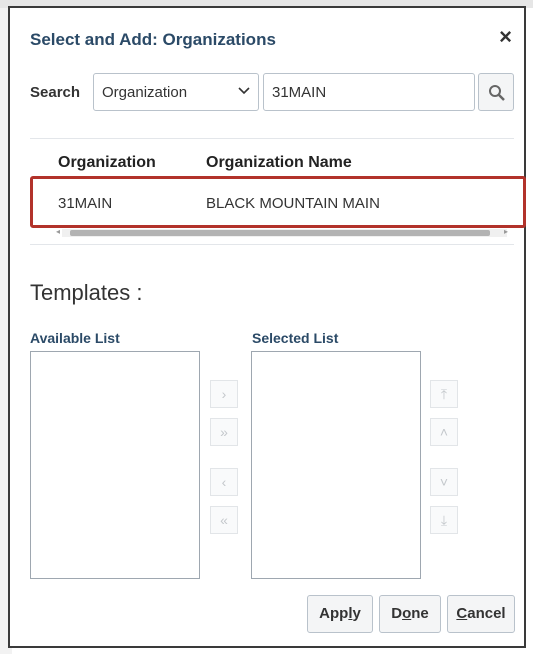 This screenshot has height=654, width=533. What do you see at coordinates (356, 613) in the screenshot?
I see `apply-label-post: y` at bounding box center [356, 613].